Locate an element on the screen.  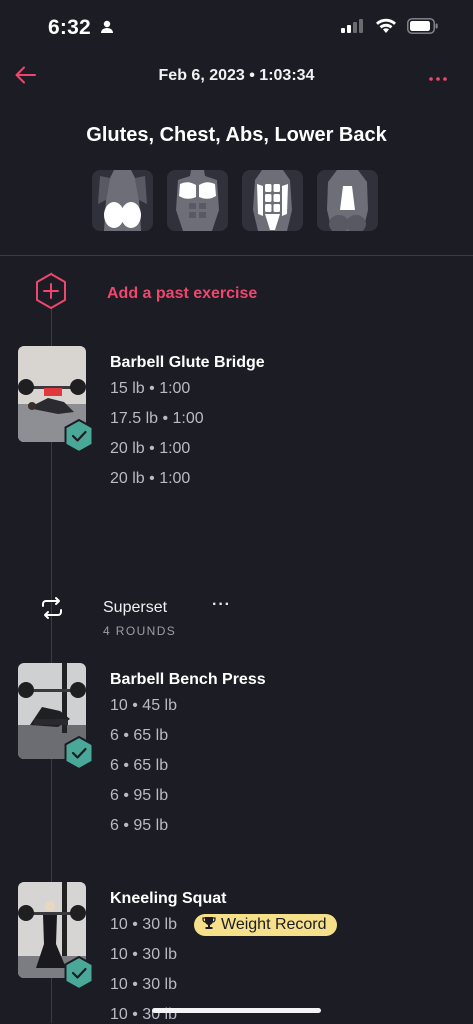
add-past-exercise-button: Add a past exercise is located at coordinates (145, 293).